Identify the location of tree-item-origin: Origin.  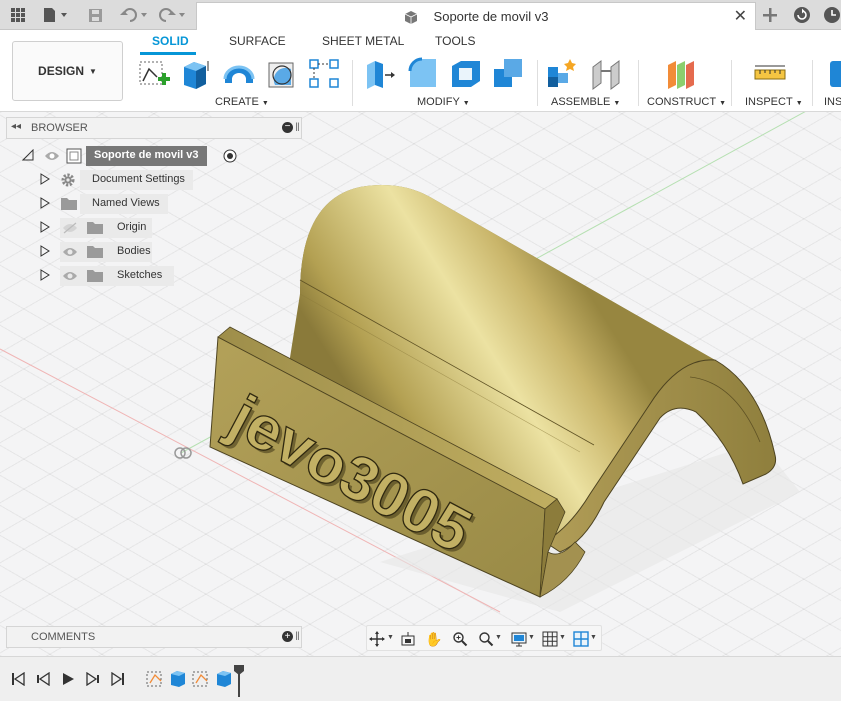
(98, 228).